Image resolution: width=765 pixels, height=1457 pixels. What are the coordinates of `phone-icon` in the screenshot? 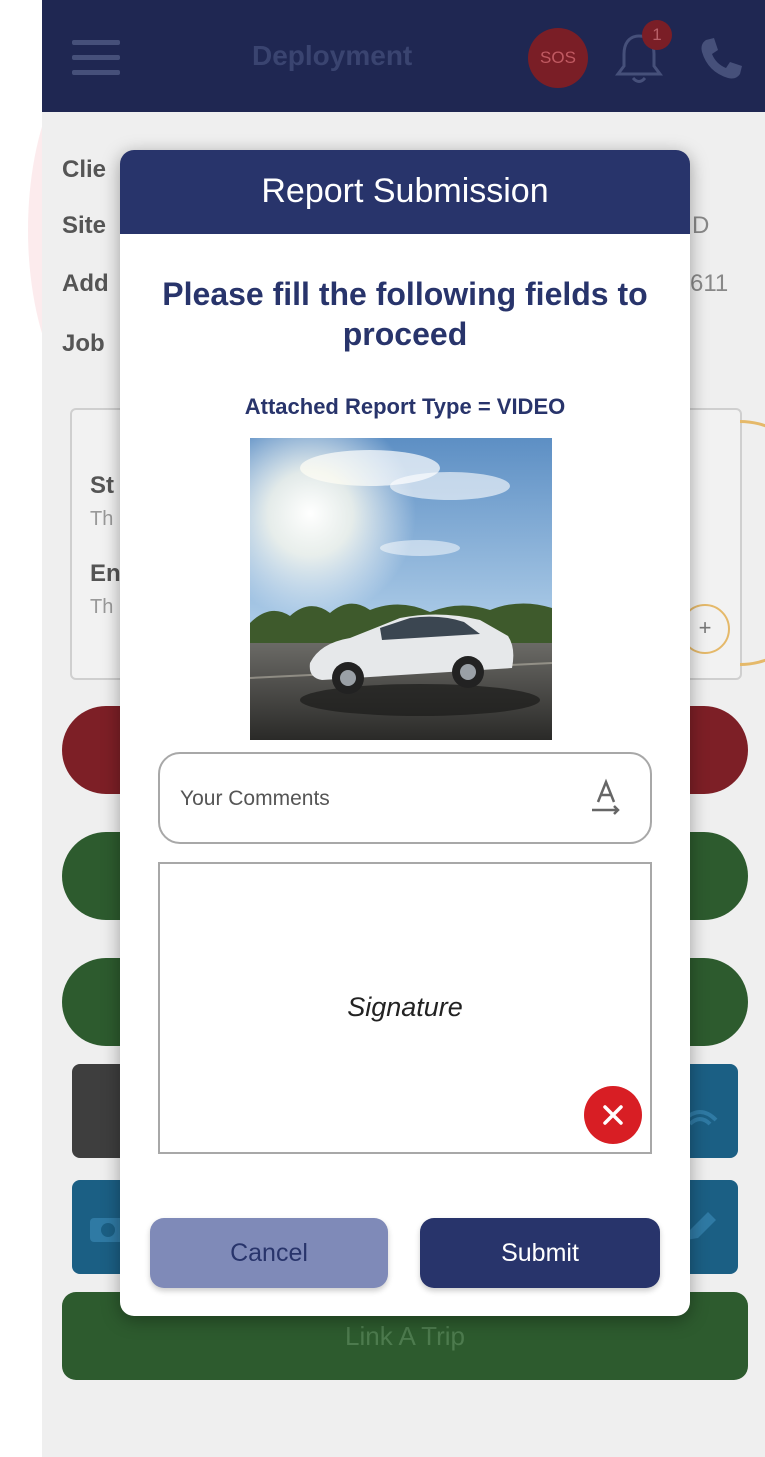 It's located at (721, 59).